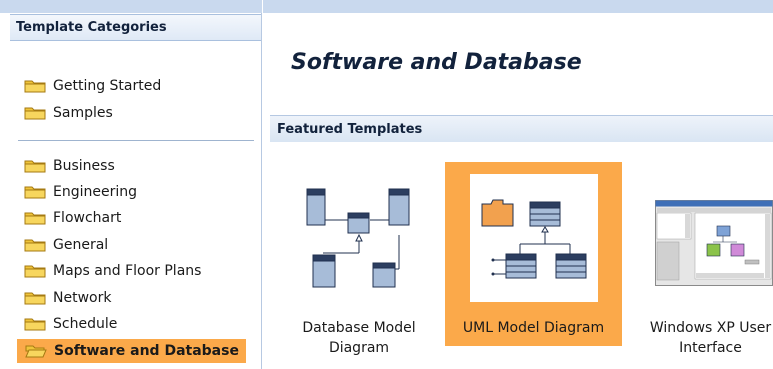 The height and width of the screenshot is (369, 773). I want to click on uml-diagram-icon, so click(534, 239).